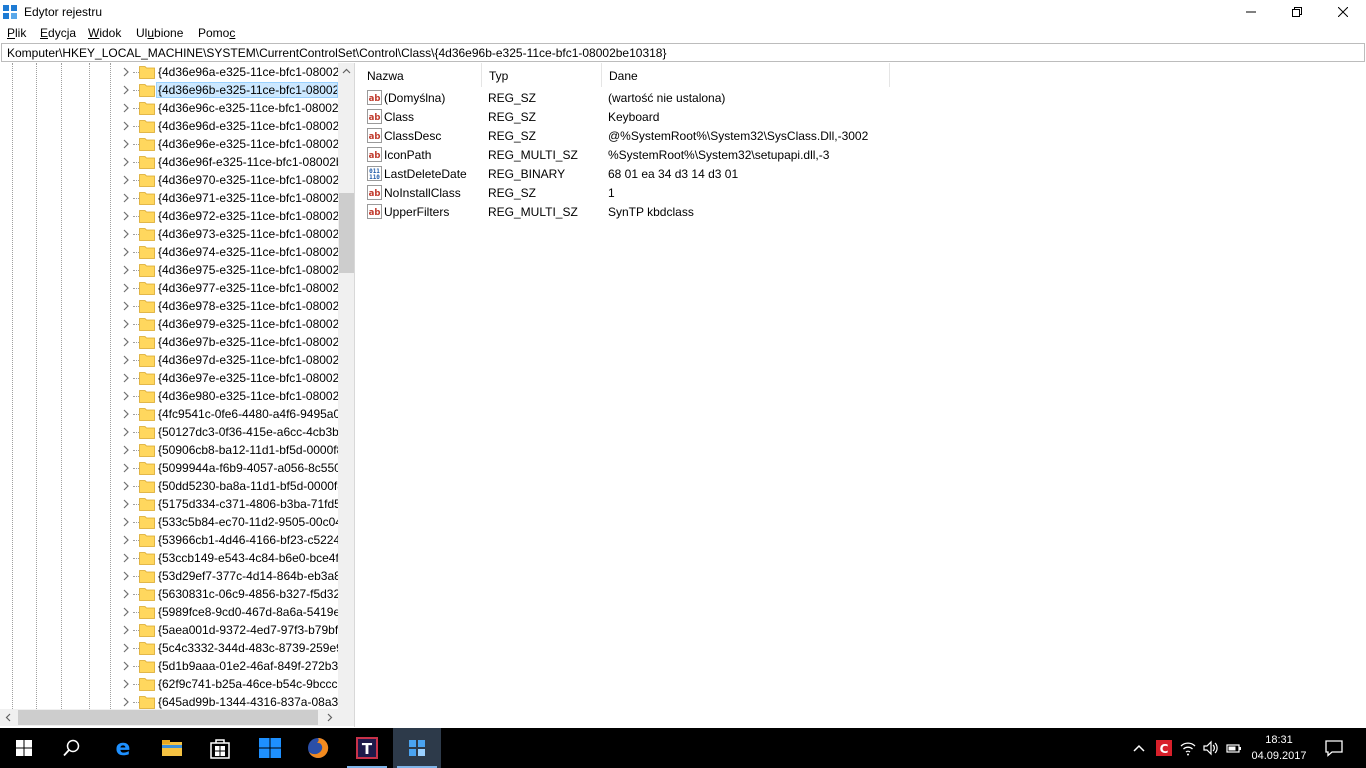 Image resolution: width=1366 pixels, height=768 pixels. Describe the element at coordinates (169, 666) in the screenshot. I see `tree-item: {5d1b9aaa-01e2-46af-849f-272b3f324c46}` at that location.